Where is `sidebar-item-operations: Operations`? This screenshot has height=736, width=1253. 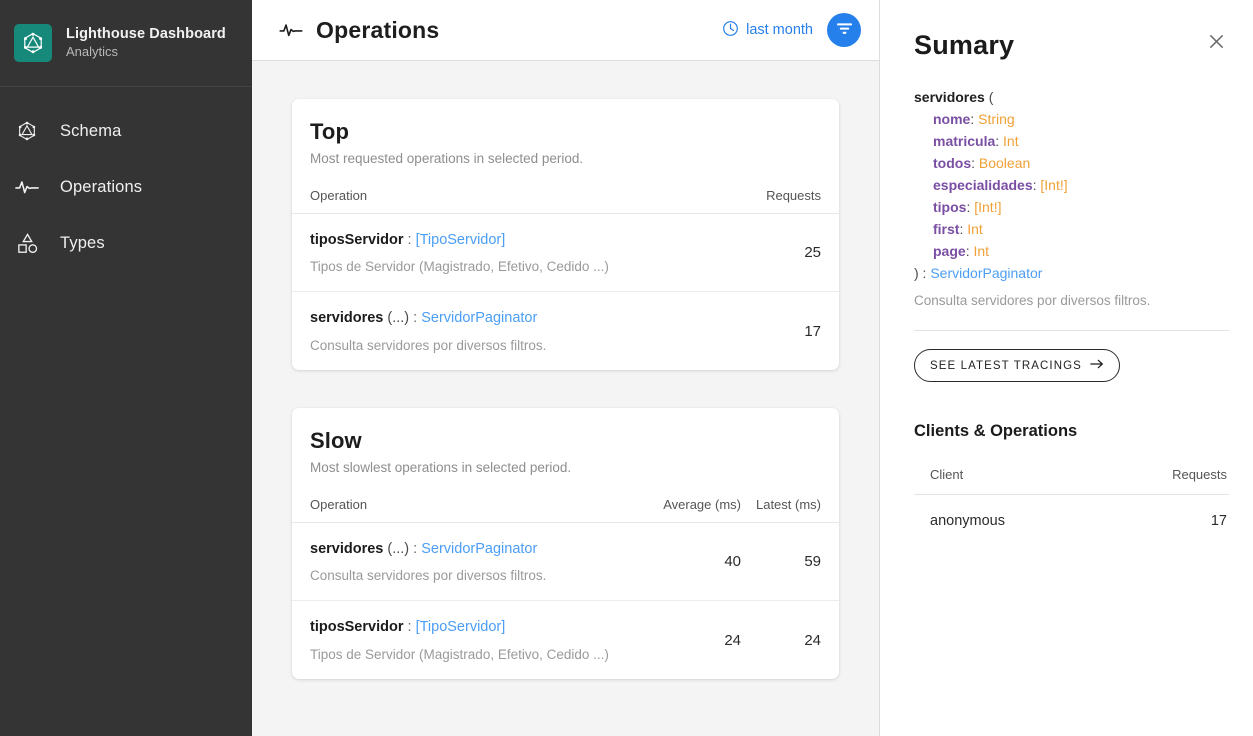
sidebar-item-operations: Operations is located at coordinates (126, 187).